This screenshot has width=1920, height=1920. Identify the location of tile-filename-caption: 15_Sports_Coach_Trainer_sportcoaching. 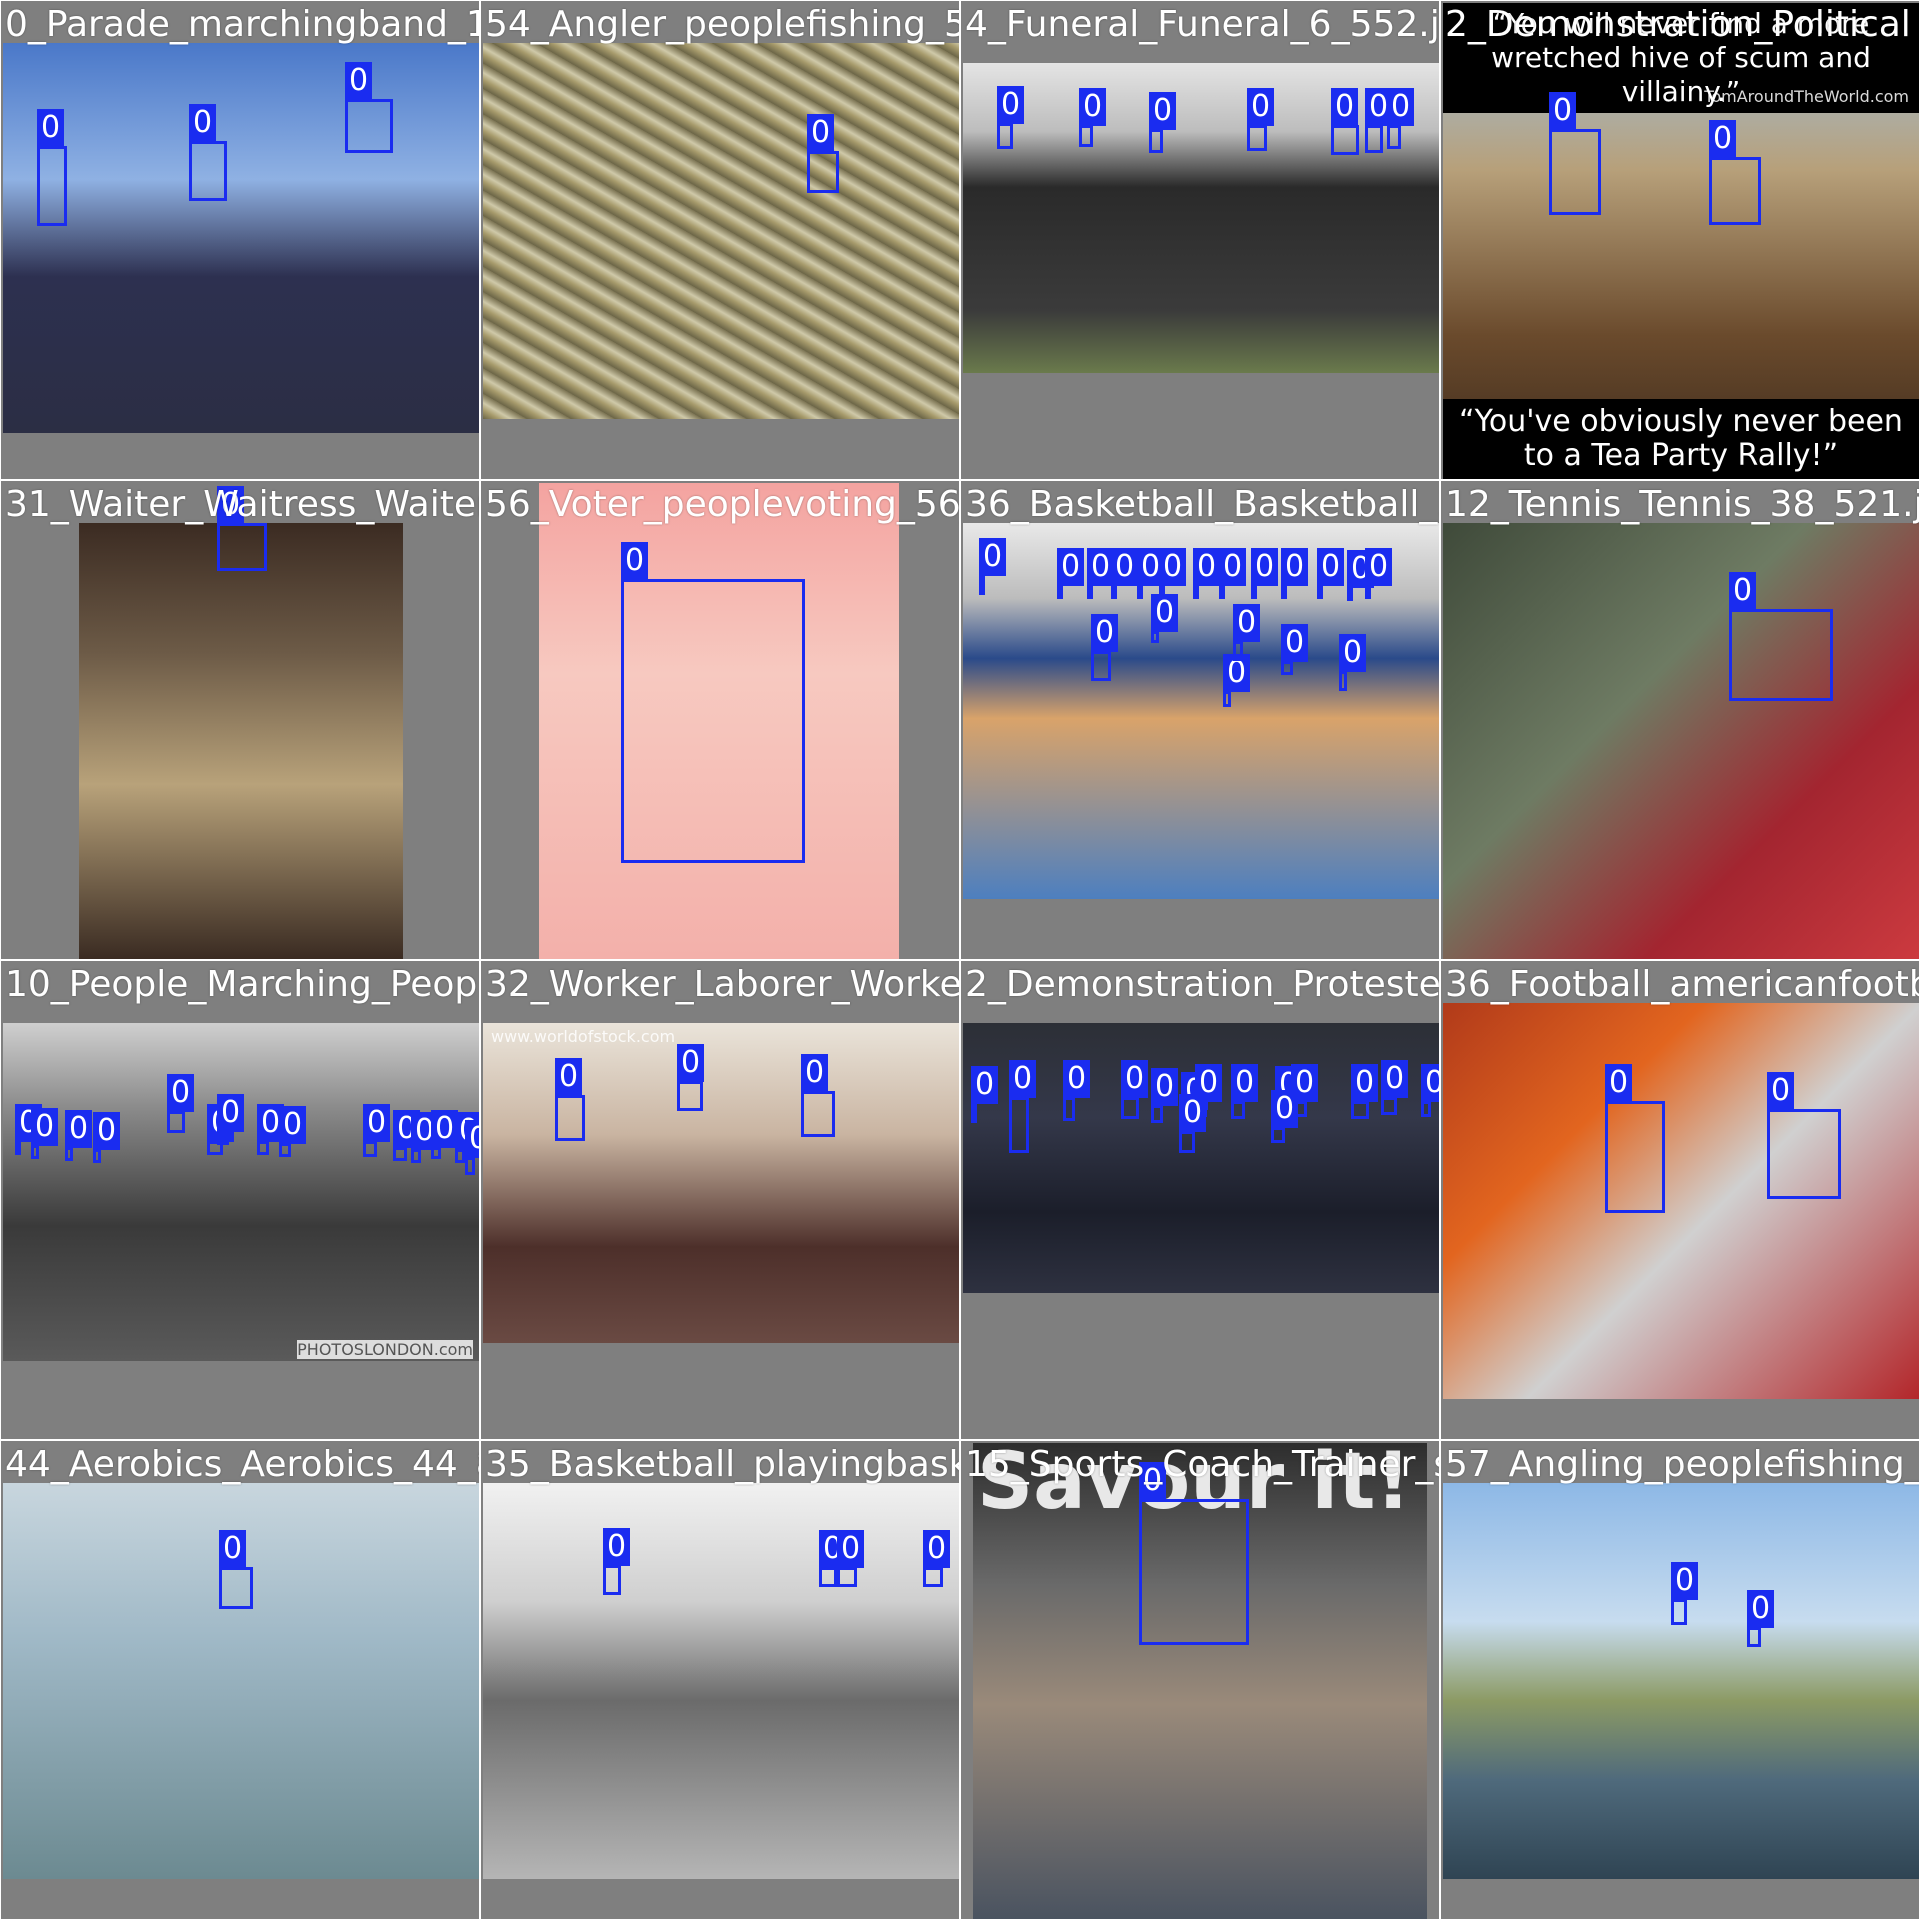
(1202, 1464).